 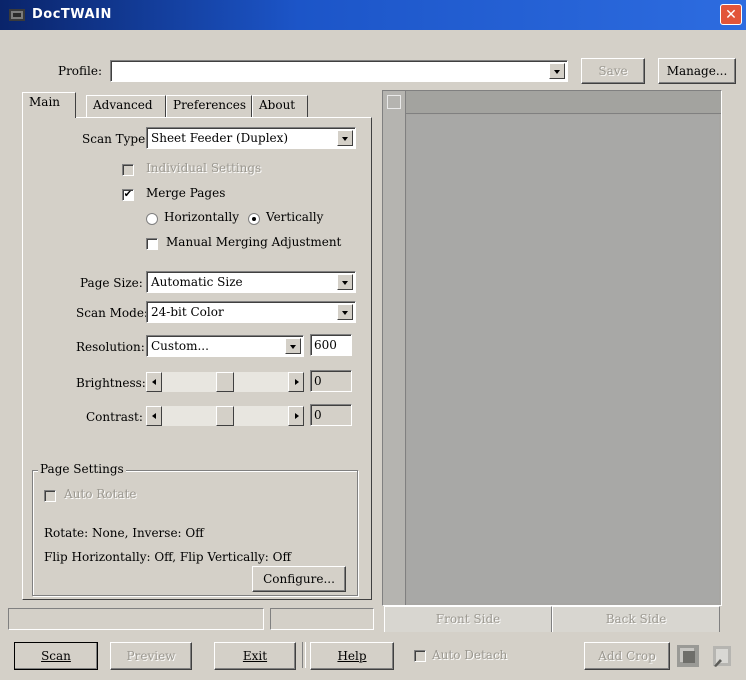 What do you see at coordinates (72, 14) in the screenshot?
I see `window-title: DocTWAIN` at bounding box center [72, 14].